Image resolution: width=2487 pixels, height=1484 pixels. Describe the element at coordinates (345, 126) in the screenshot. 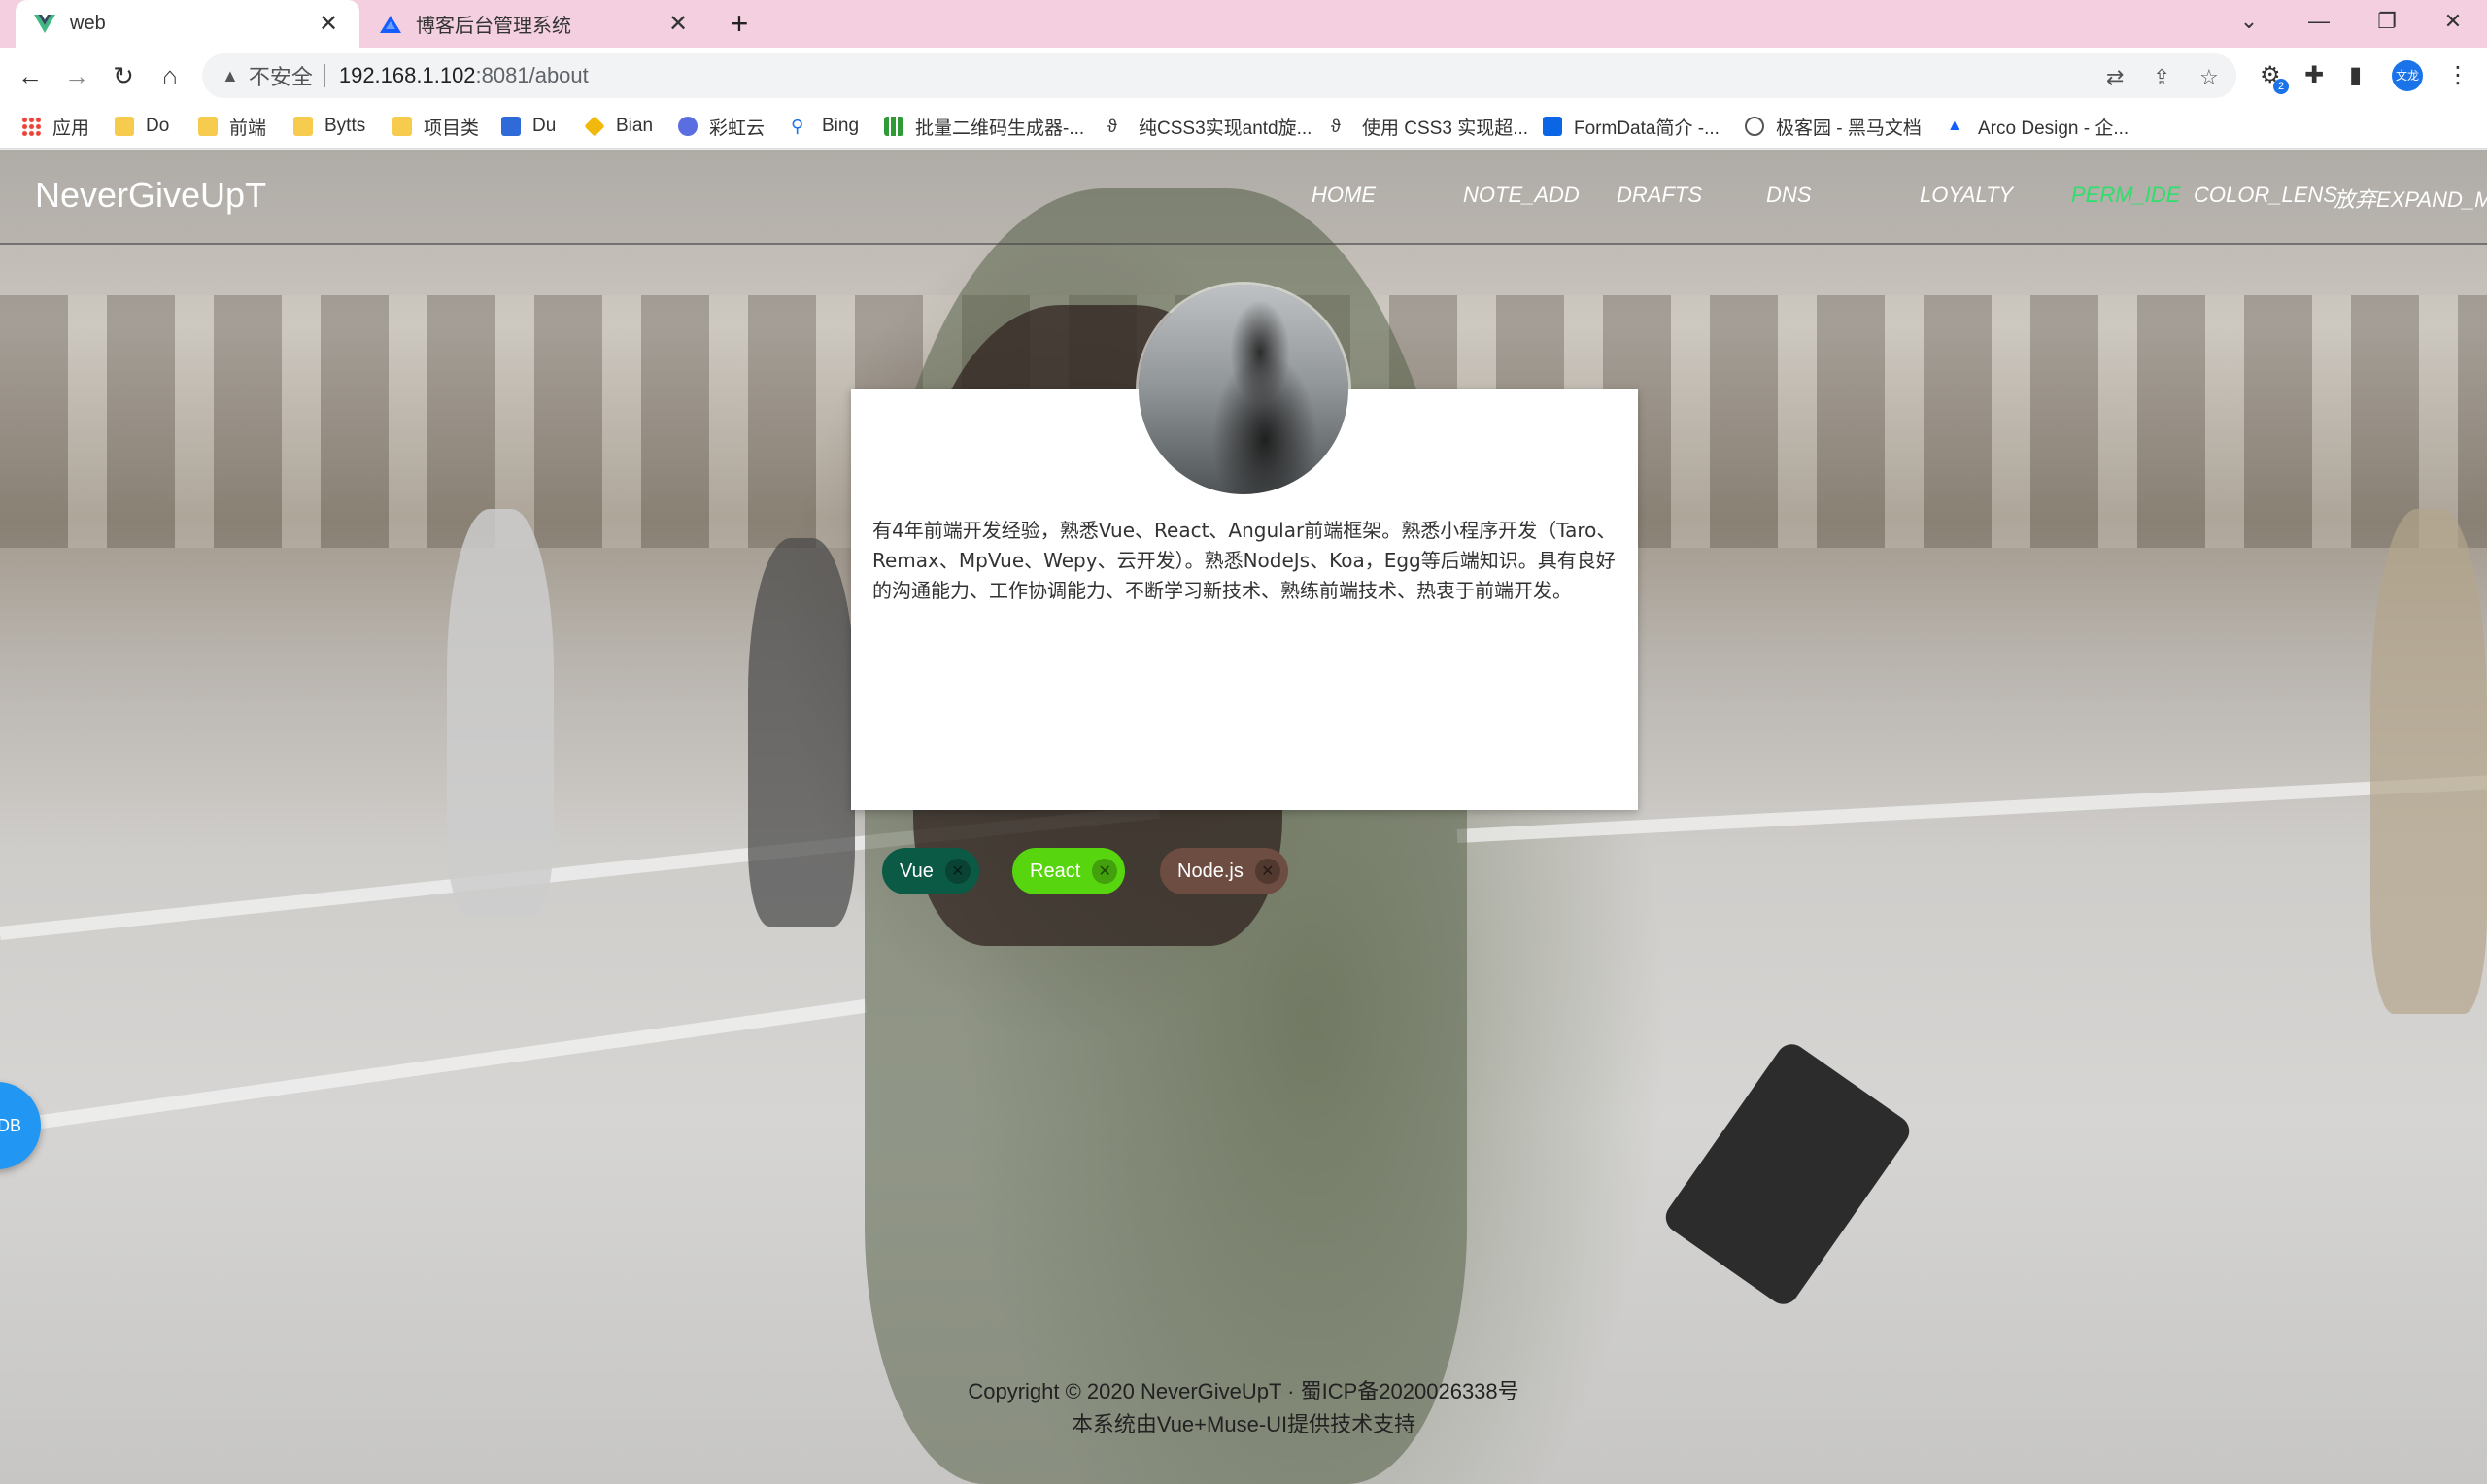

I see `bookmark-label: Bytts` at that location.